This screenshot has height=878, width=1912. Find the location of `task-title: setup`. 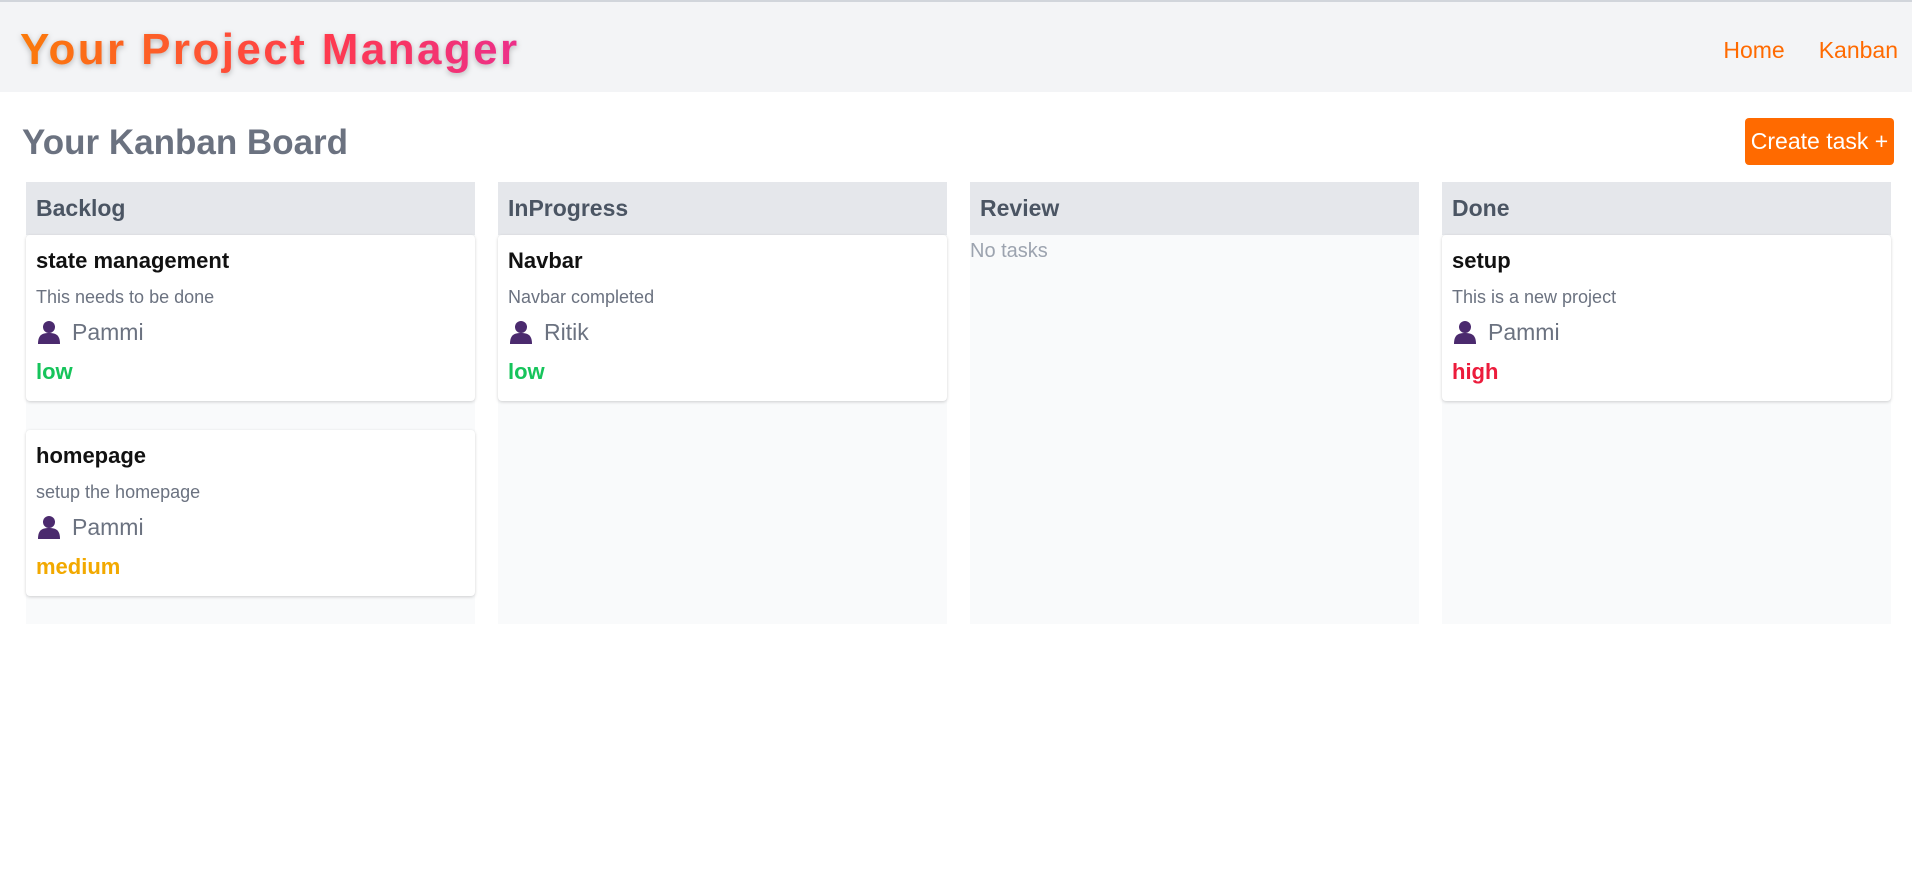

task-title: setup is located at coordinates (1481, 260).